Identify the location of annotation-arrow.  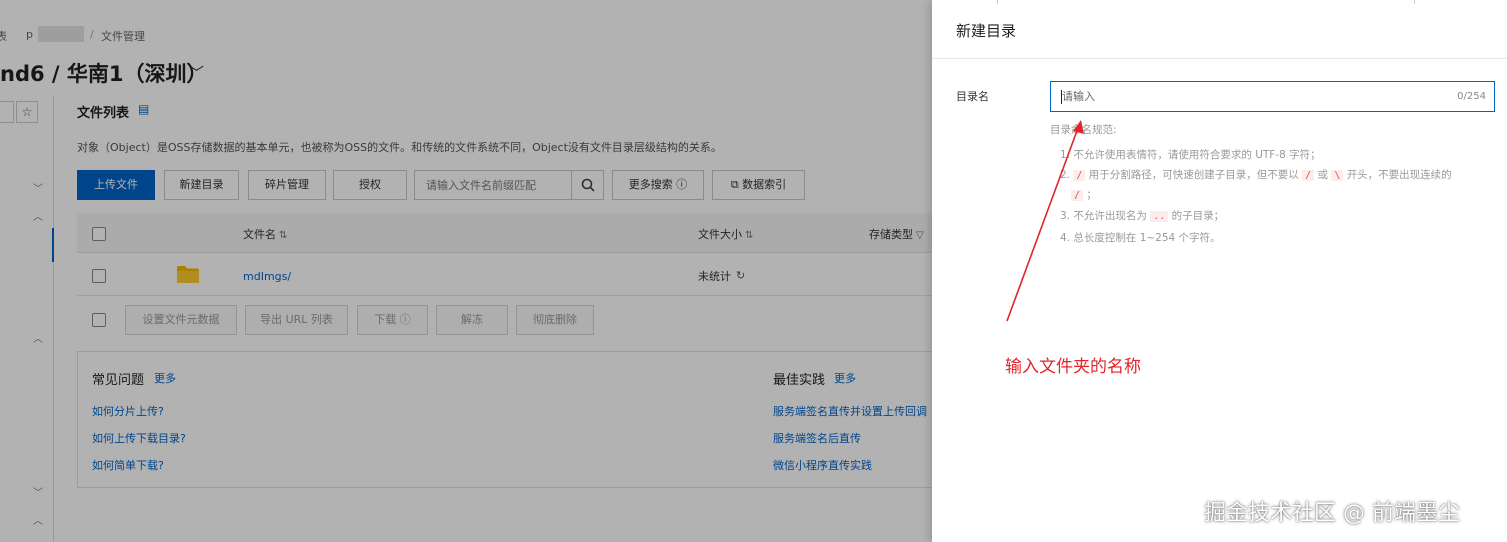
(1045, 221).